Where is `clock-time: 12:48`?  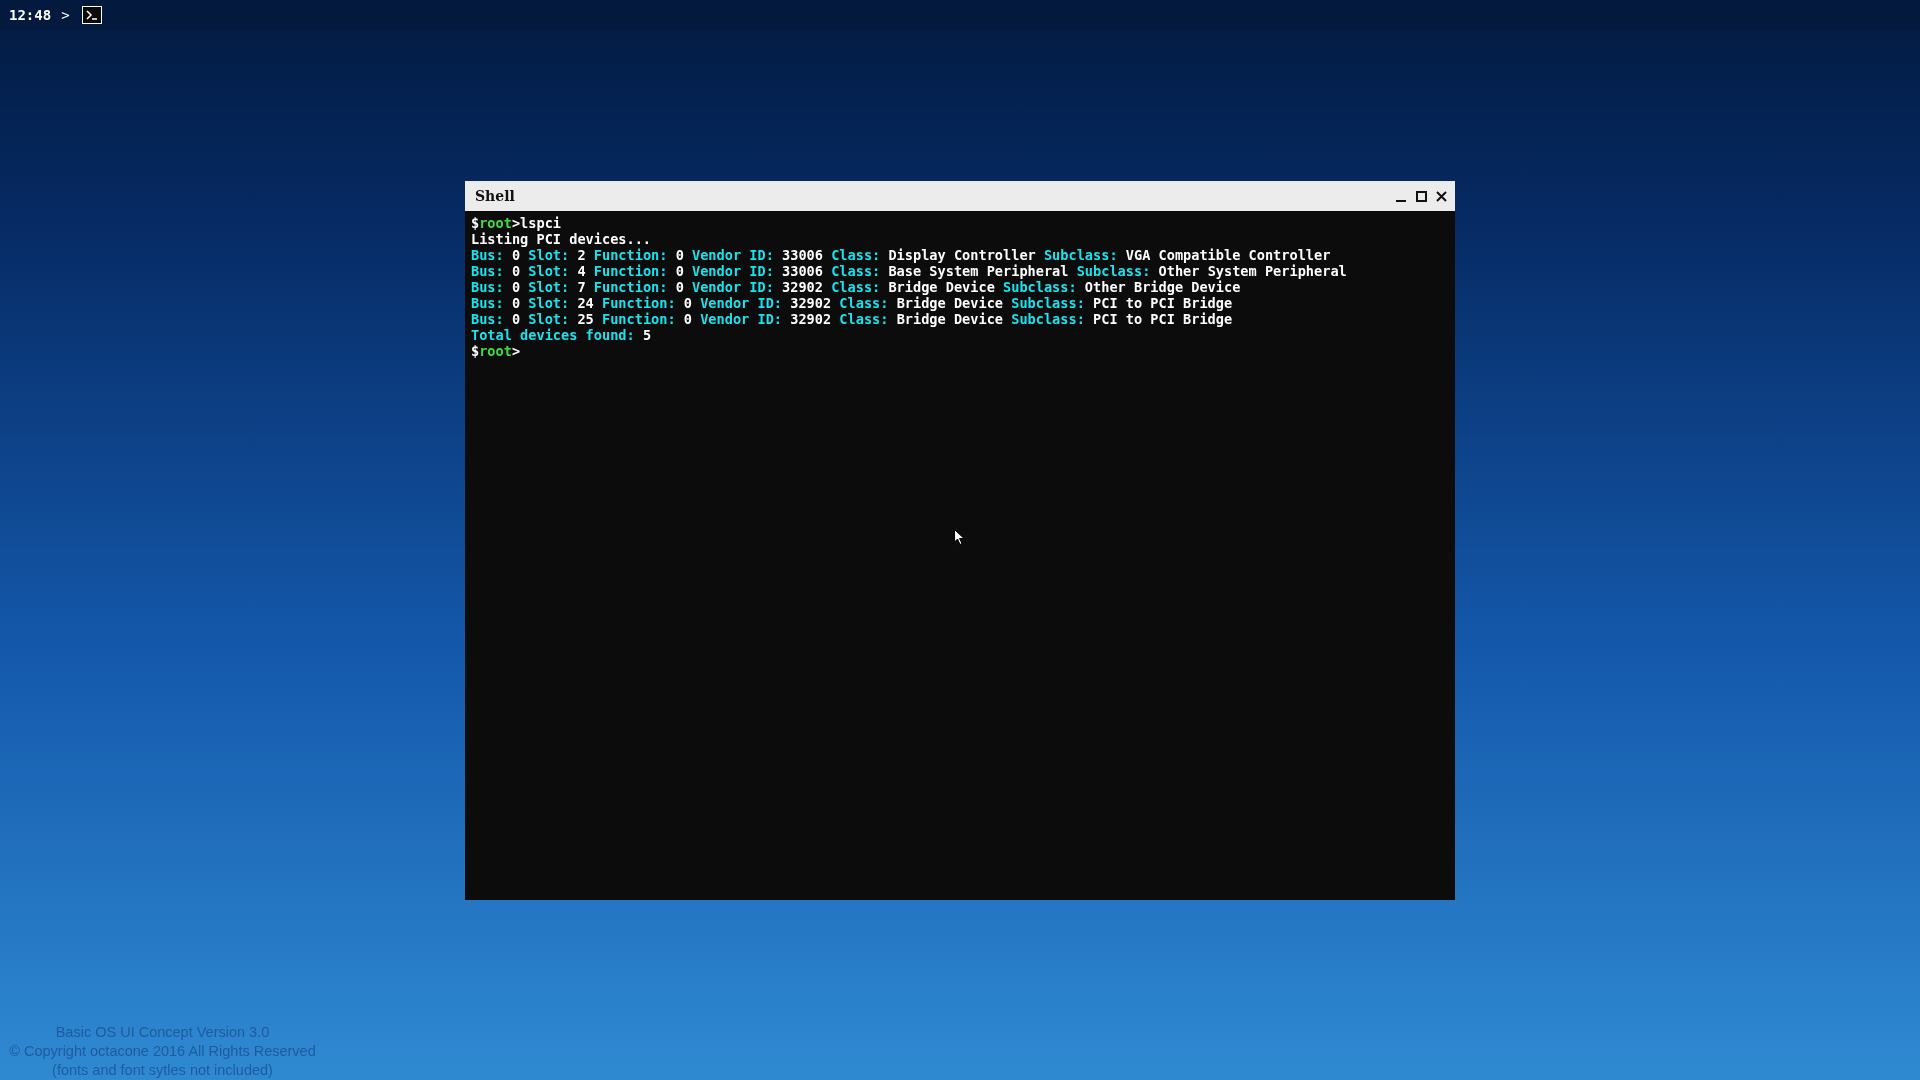 clock-time: 12:48 is located at coordinates (30, 15).